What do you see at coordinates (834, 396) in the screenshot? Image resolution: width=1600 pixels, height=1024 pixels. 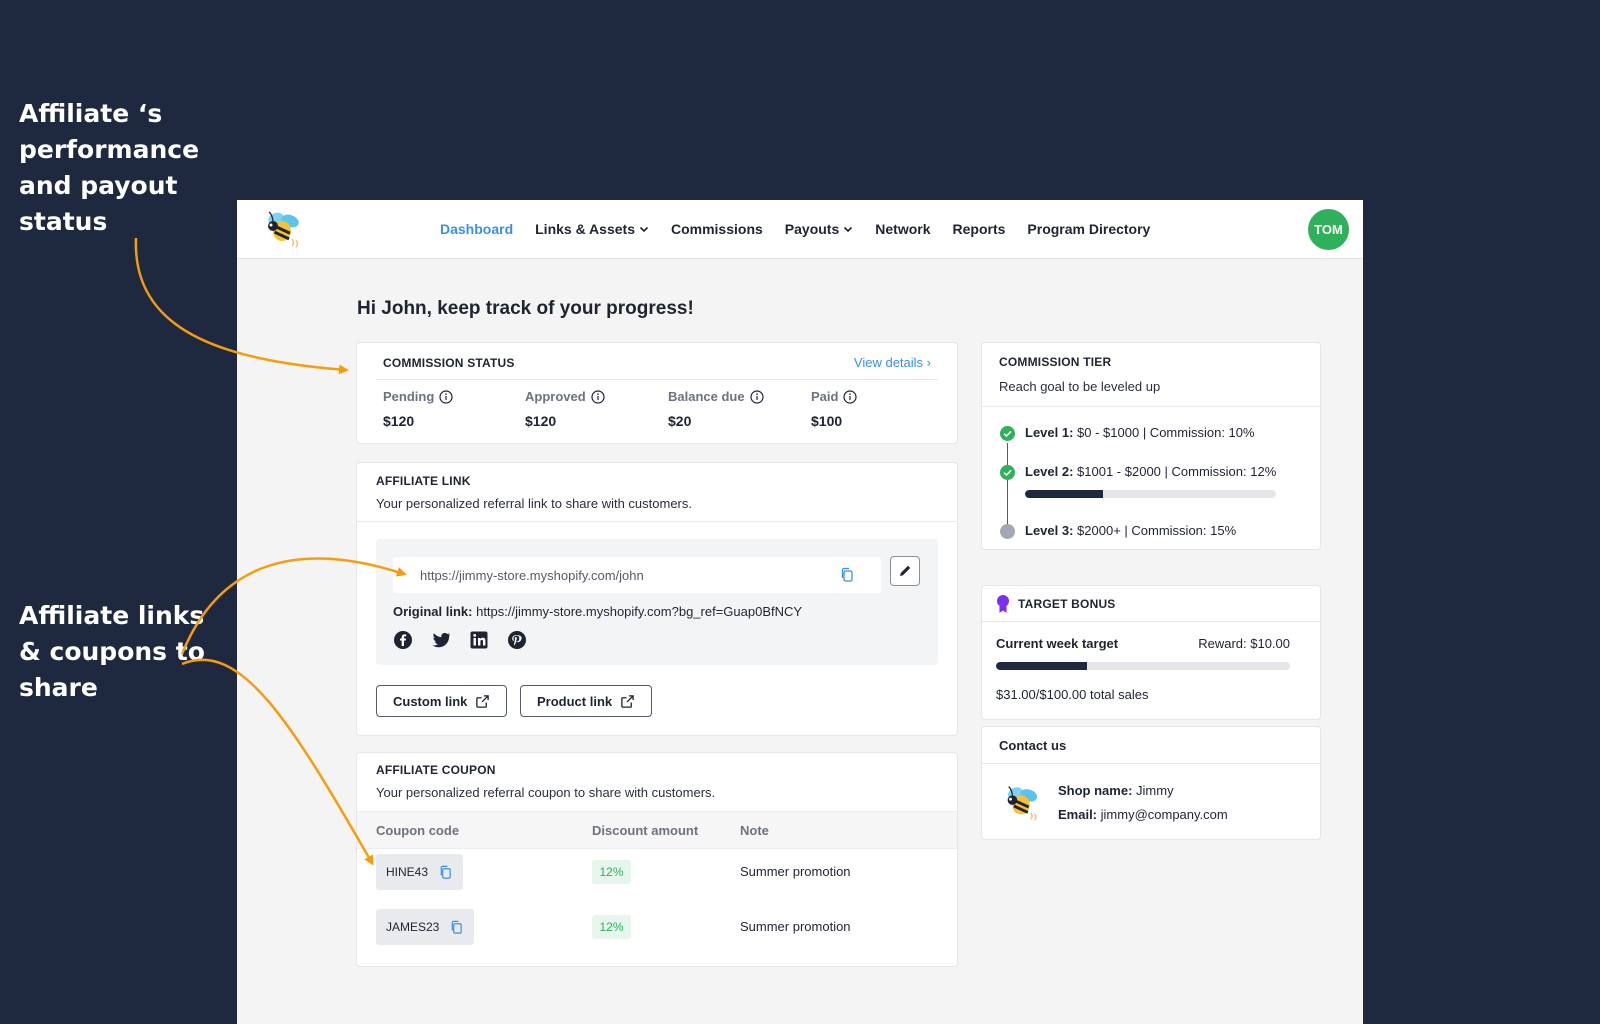 I see `stat-label: Paid` at bounding box center [834, 396].